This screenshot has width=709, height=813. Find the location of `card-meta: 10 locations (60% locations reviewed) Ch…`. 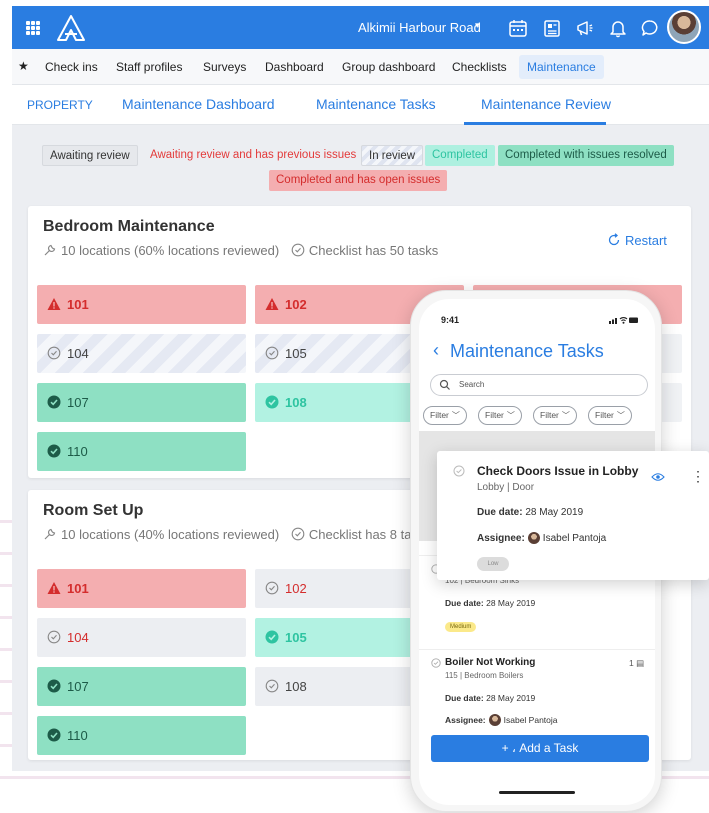

card-meta: 10 locations (60% locations reviewed) Ch… is located at coordinates (240, 250).